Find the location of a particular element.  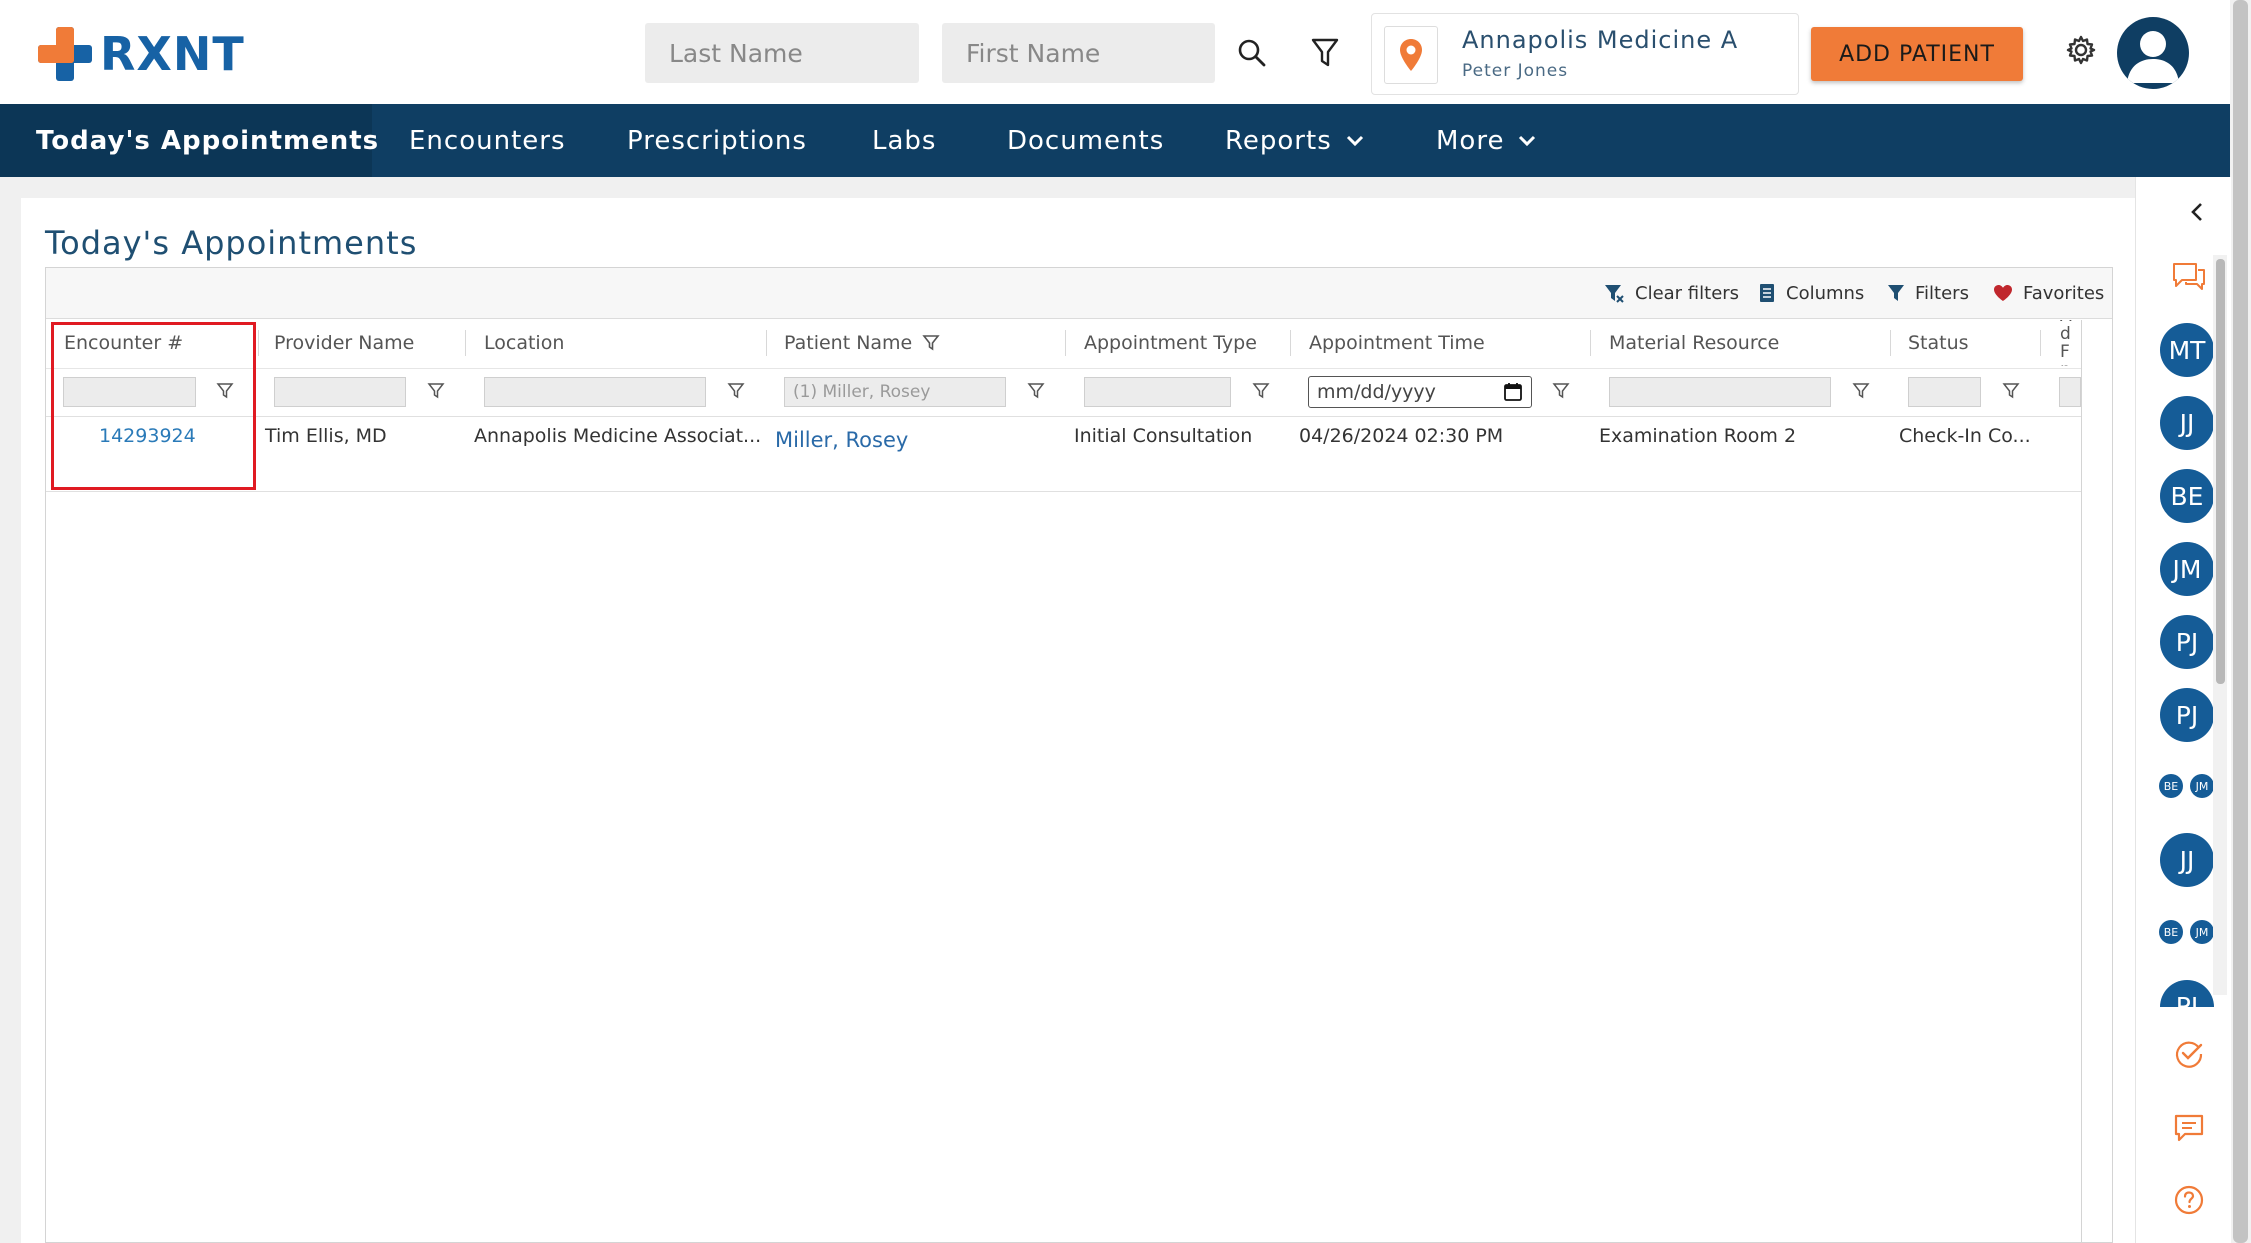

patient-name-filter-input is located at coordinates (895, 392).